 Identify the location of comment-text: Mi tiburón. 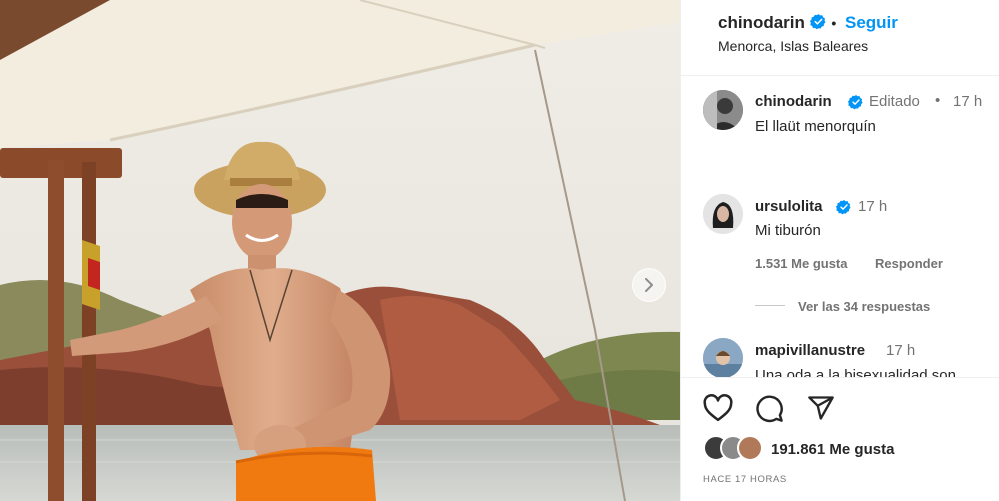
(788, 230).